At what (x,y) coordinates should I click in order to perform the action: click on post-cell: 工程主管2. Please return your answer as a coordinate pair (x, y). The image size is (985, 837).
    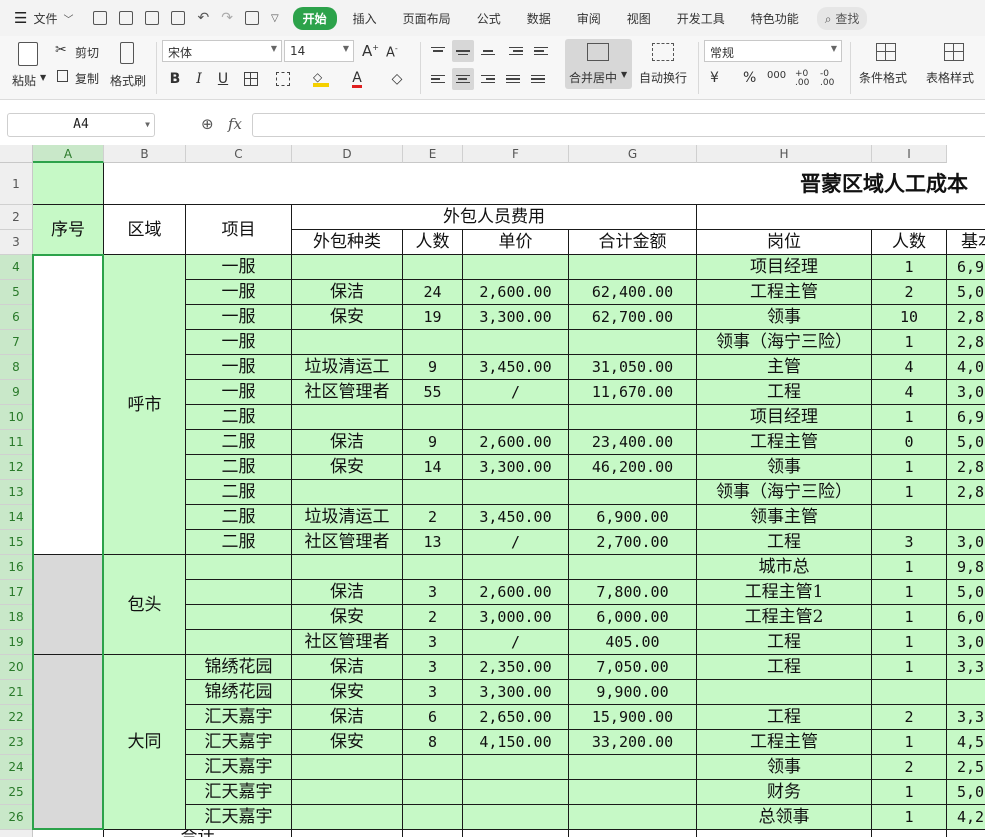
    Looking at the image, I should click on (784, 617).